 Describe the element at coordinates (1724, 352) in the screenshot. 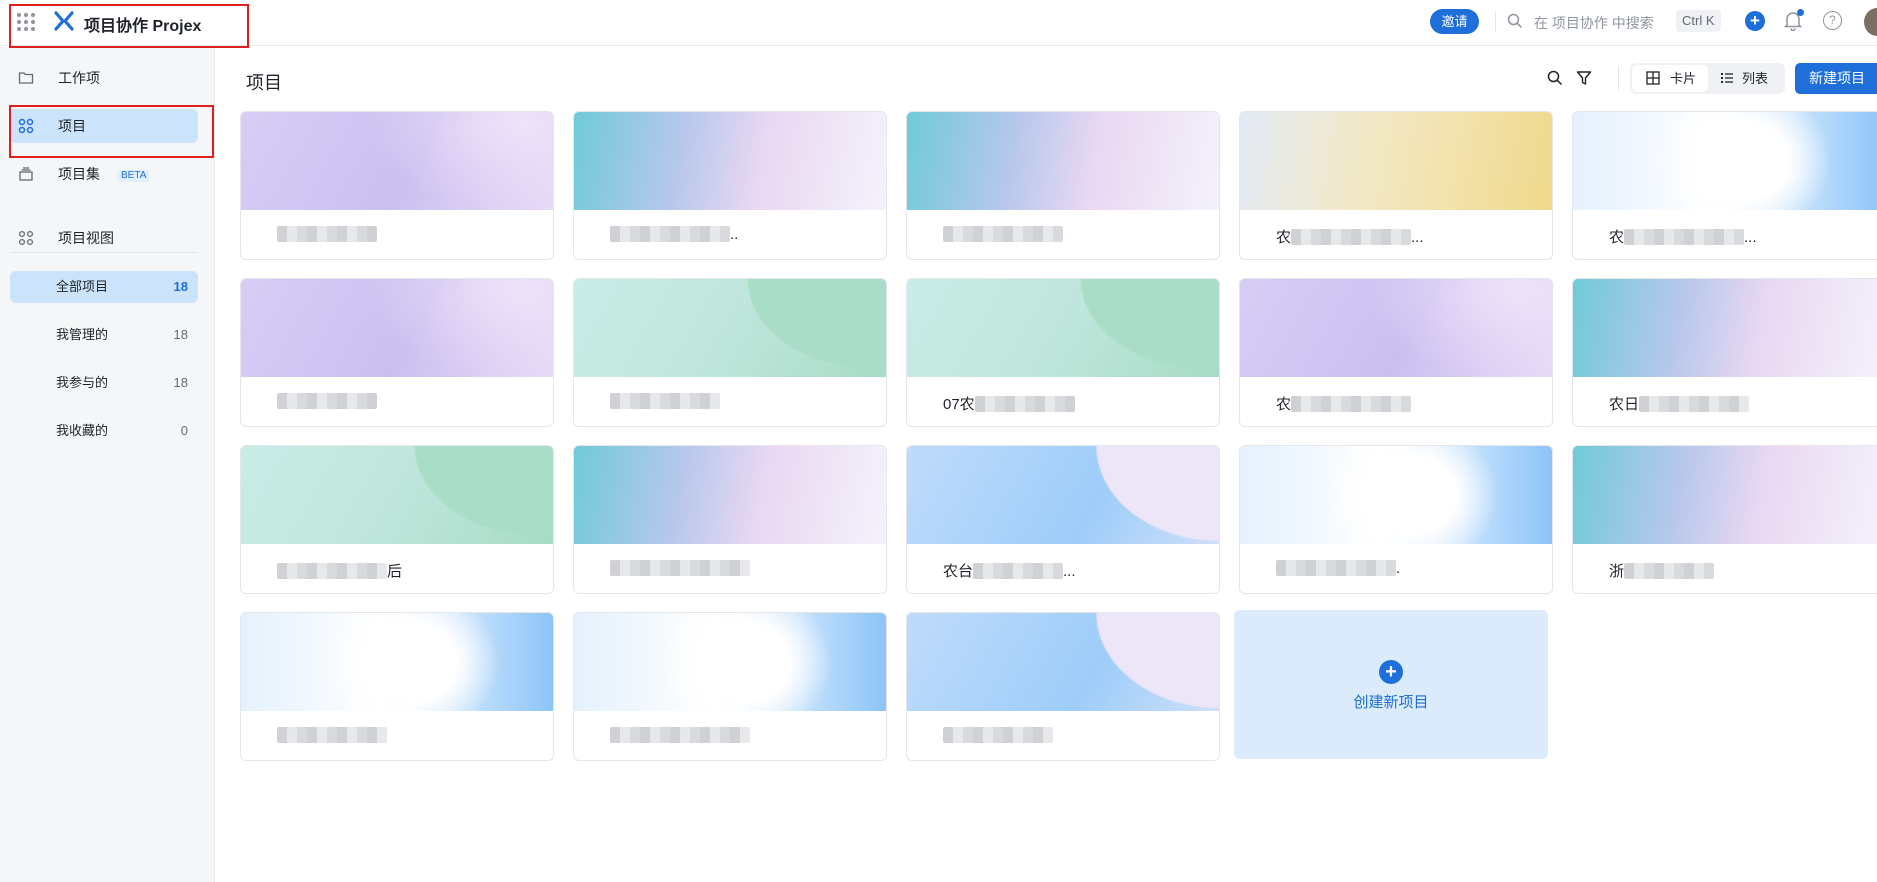

I see `project-card: 农日` at that location.